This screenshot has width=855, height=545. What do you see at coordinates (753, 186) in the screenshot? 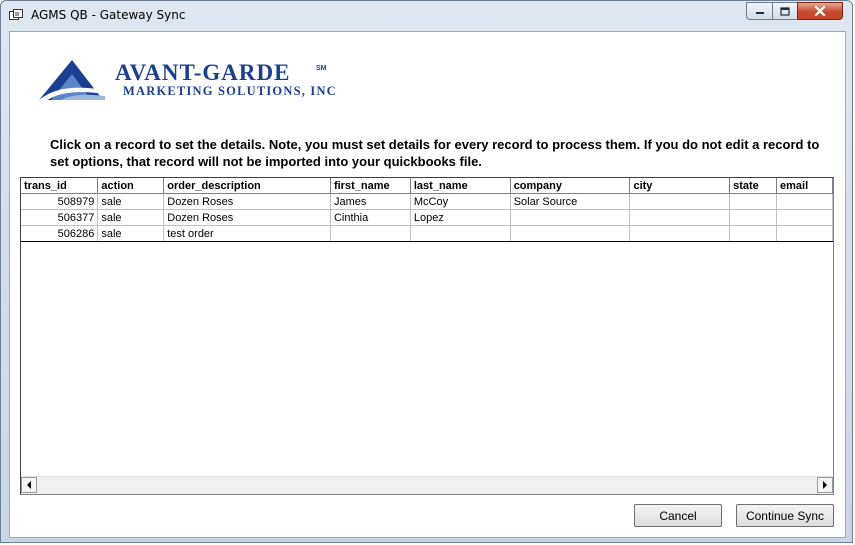
I see `column-header-state: state` at bounding box center [753, 186].